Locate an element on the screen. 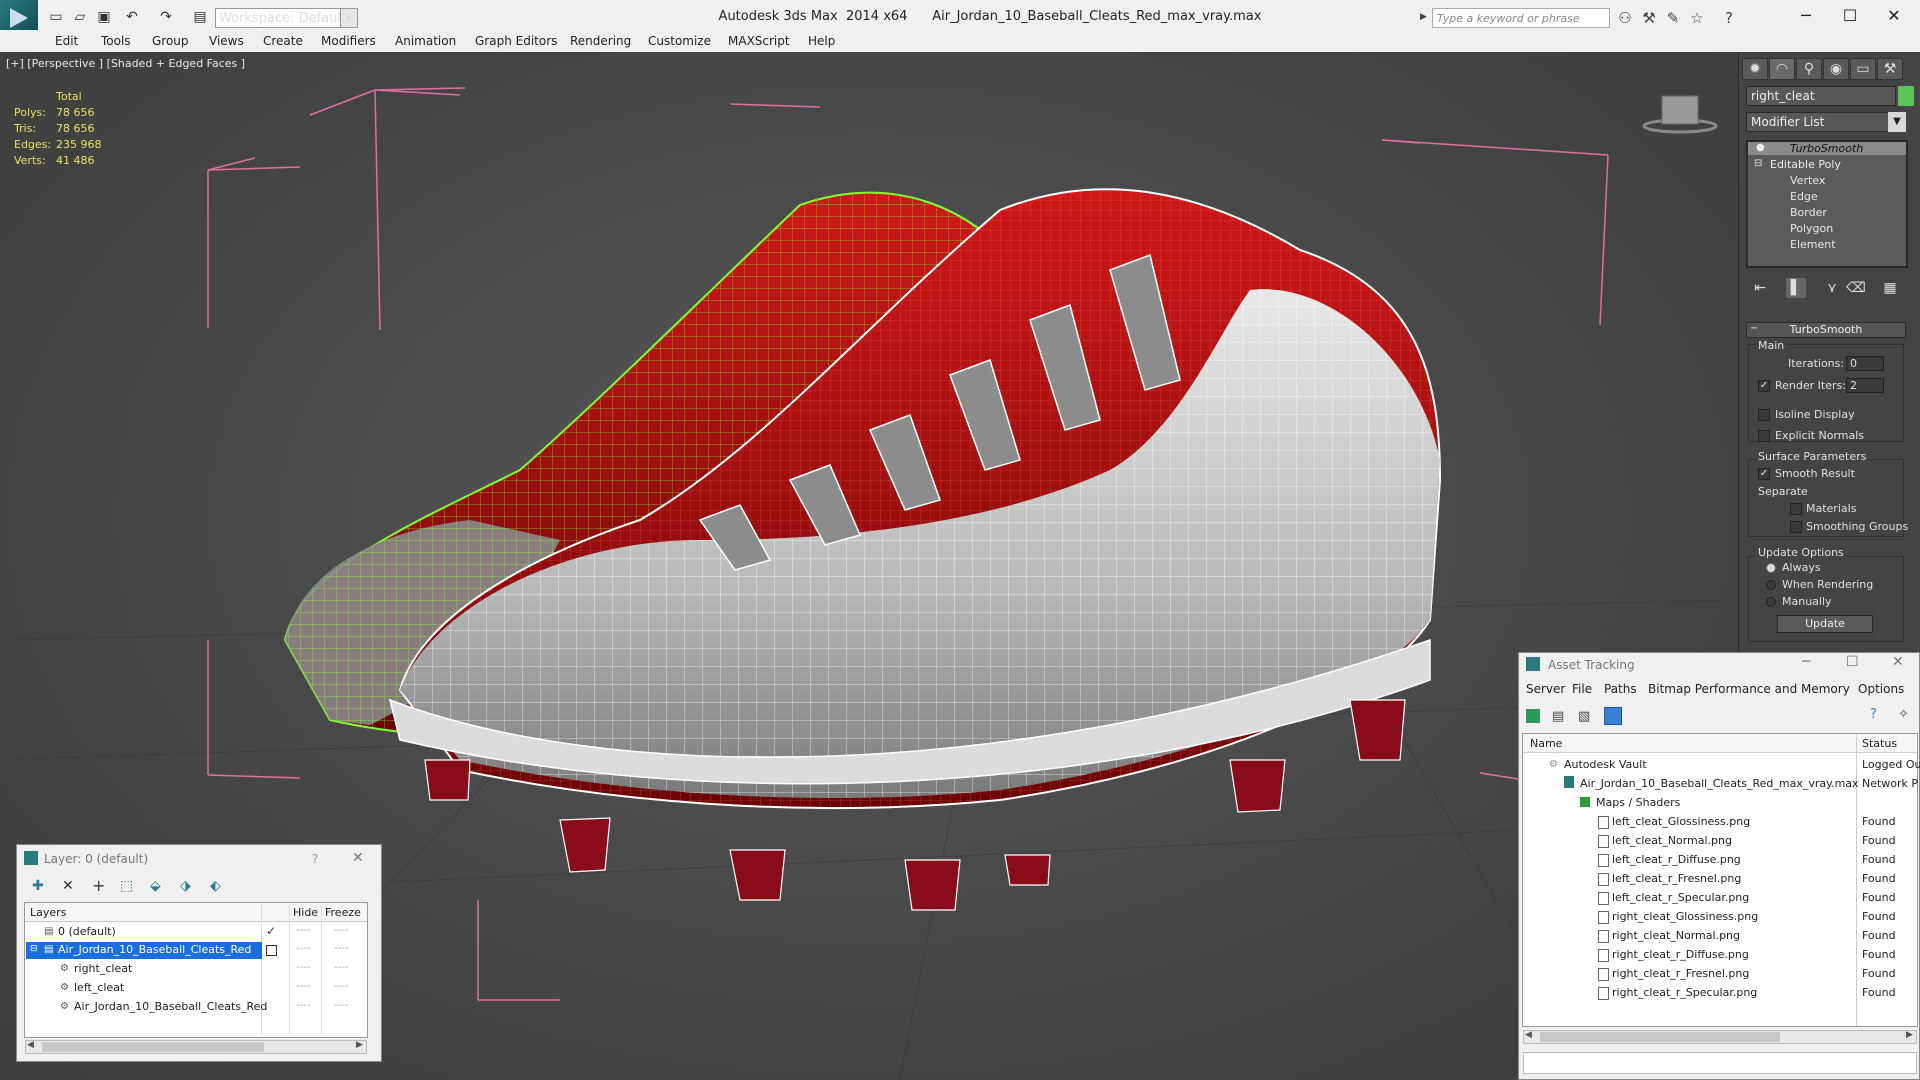 The width and height of the screenshot is (1920, 1080). object-name-field: right_cleat is located at coordinates (1821, 96).